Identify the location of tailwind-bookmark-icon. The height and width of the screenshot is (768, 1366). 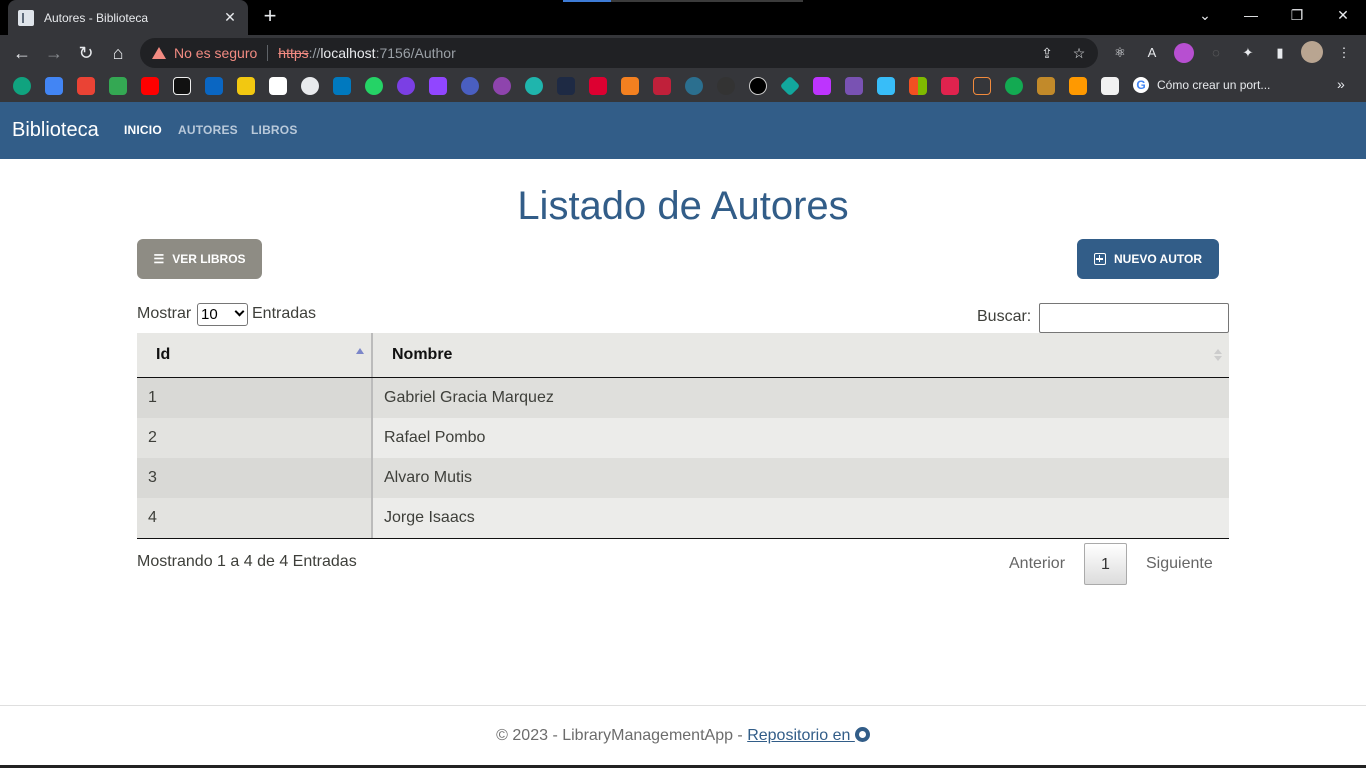
(886, 86).